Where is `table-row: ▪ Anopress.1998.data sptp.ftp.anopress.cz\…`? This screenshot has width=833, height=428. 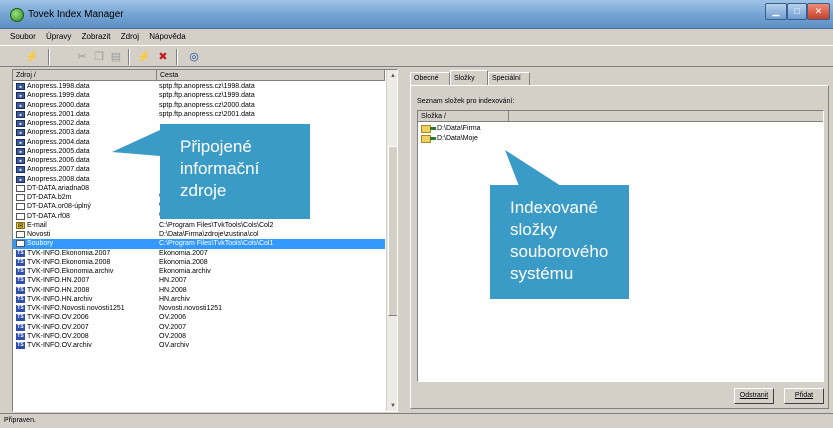 table-row: ▪ Anopress.1998.data sptp.ftp.anopress.cz\… is located at coordinates (199, 86).